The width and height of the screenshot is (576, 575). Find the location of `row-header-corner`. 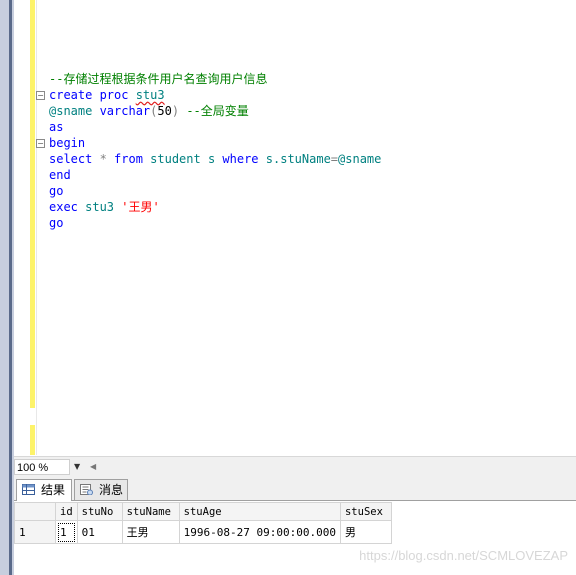

row-header-corner is located at coordinates (35, 511).